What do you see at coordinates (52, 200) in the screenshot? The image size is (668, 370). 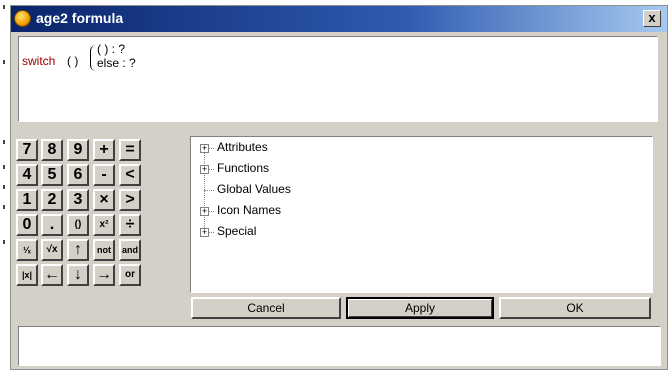 I see `key-two: 2` at bounding box center [52, 200].